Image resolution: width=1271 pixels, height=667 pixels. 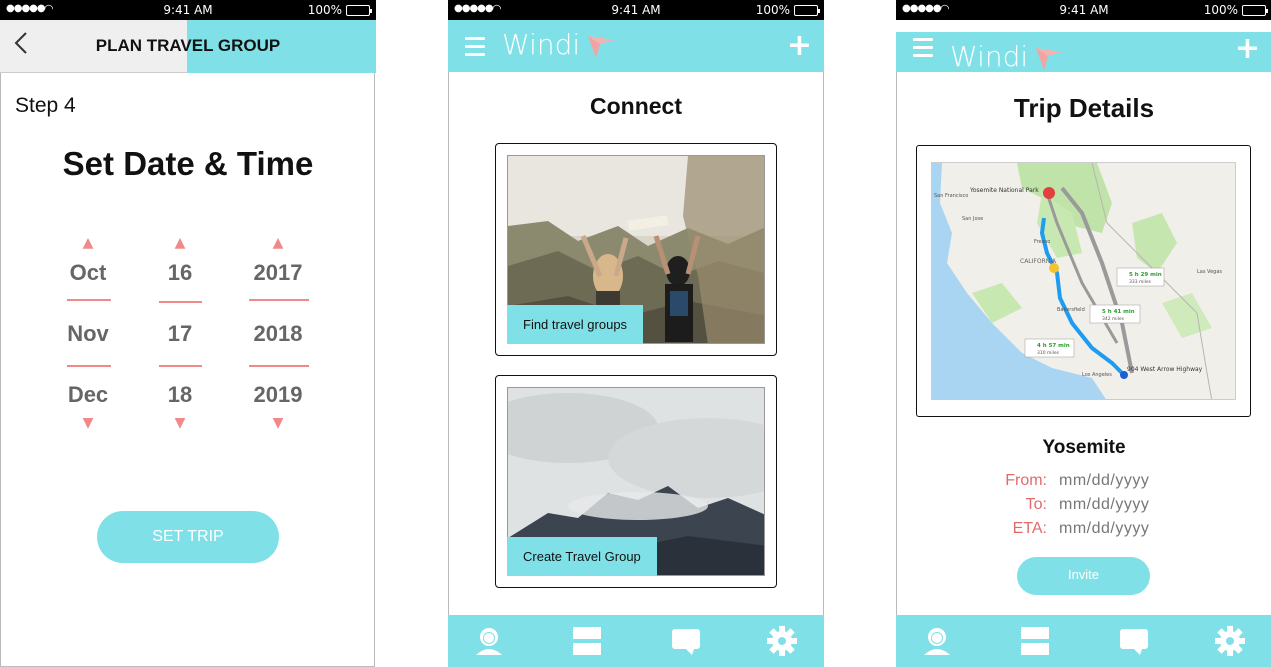 I want to click on step-label: Step 4, so click(x=45, y=105).